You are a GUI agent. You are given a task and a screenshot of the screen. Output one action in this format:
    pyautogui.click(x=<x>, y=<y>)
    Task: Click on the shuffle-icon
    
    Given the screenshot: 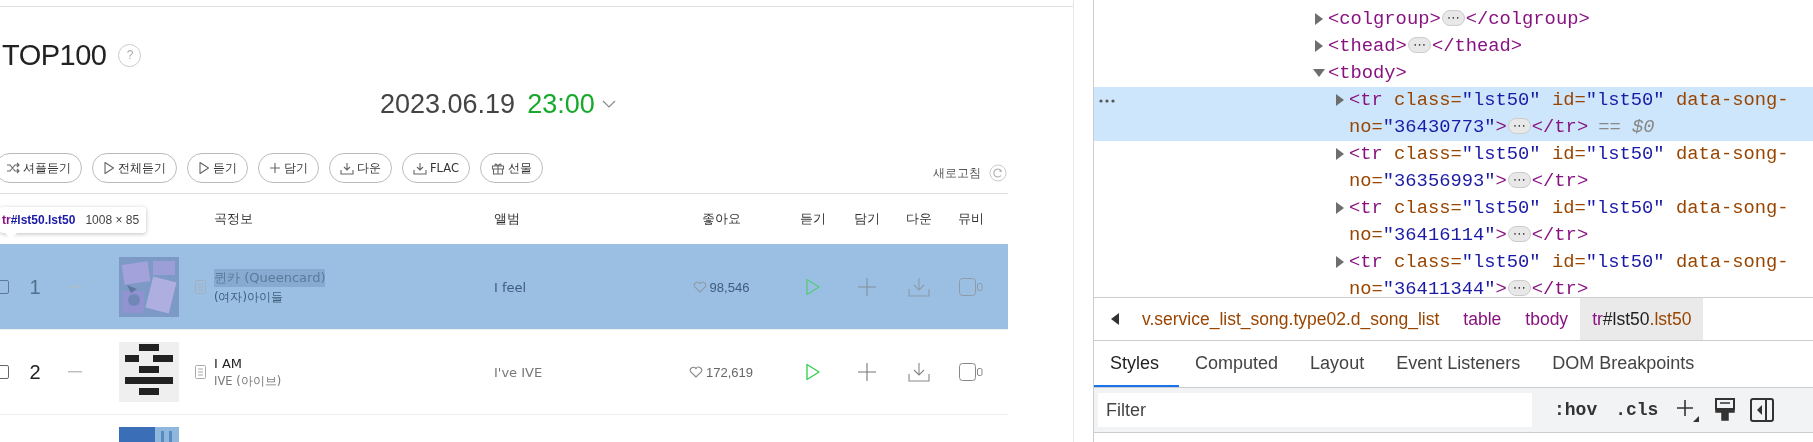 What is the action you would take?
    pyautogui.click(x=13, y=168)
    